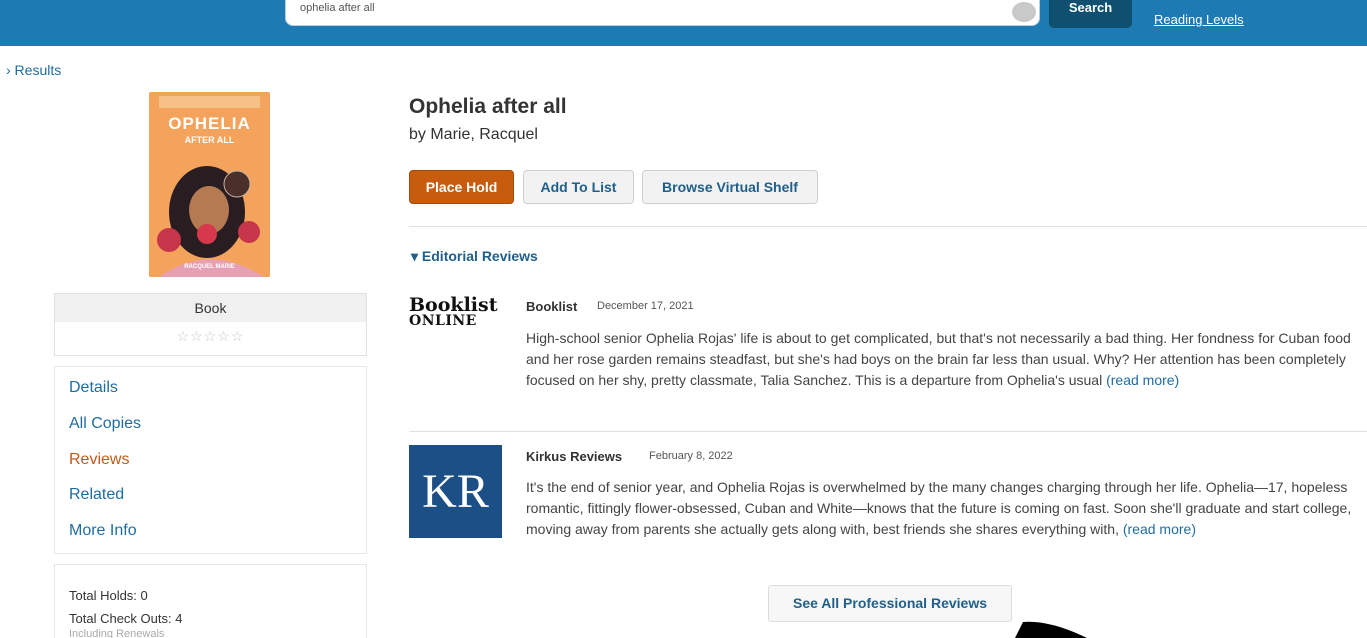 The width and height of the screenshot is (1367, 638). I want to click on read-more-link-booklist: (read more), so click(1142, 380).